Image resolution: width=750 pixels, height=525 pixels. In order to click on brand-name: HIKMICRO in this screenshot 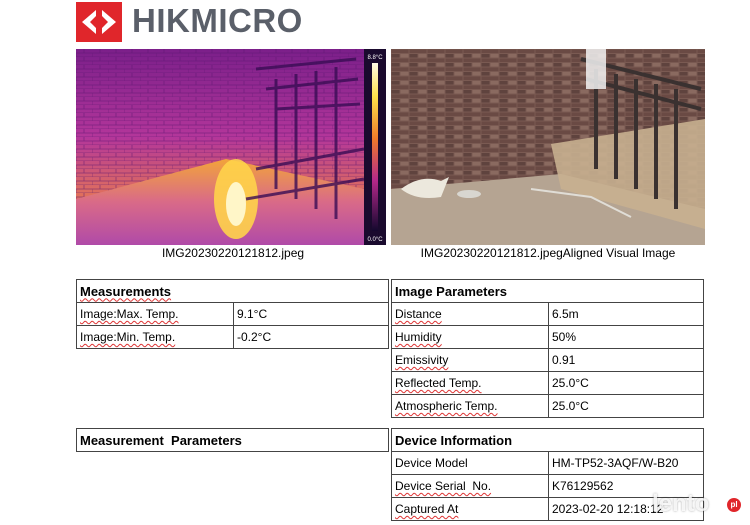, I will do `click(217, 20)`.